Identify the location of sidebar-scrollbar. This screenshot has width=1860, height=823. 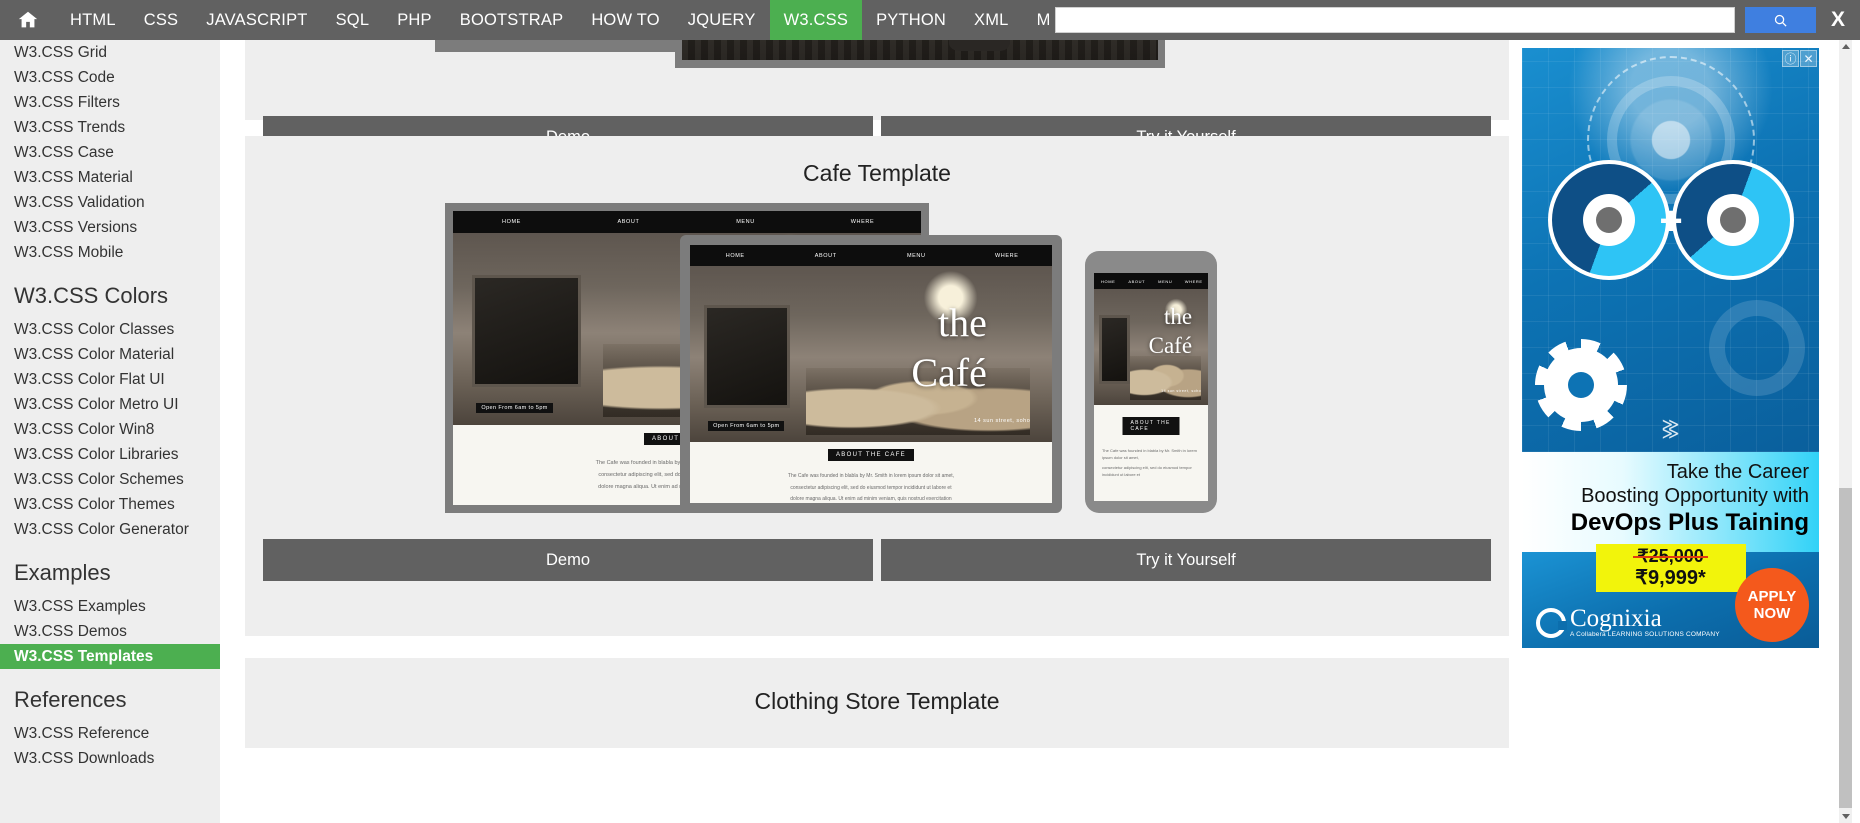
(1845, 431).